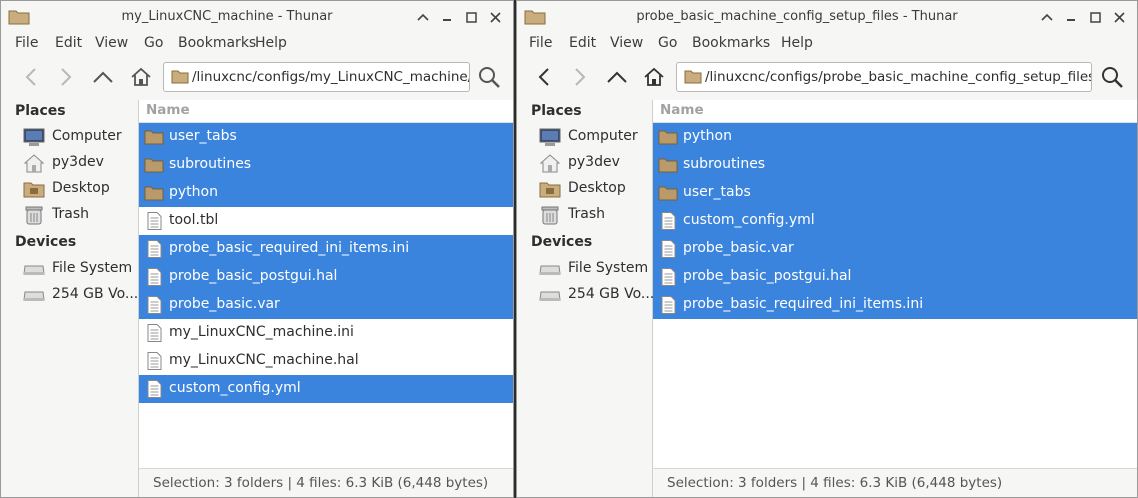 This screenshot has width=1138, height=498. I want to click on drive-icon, so click(550, 270).